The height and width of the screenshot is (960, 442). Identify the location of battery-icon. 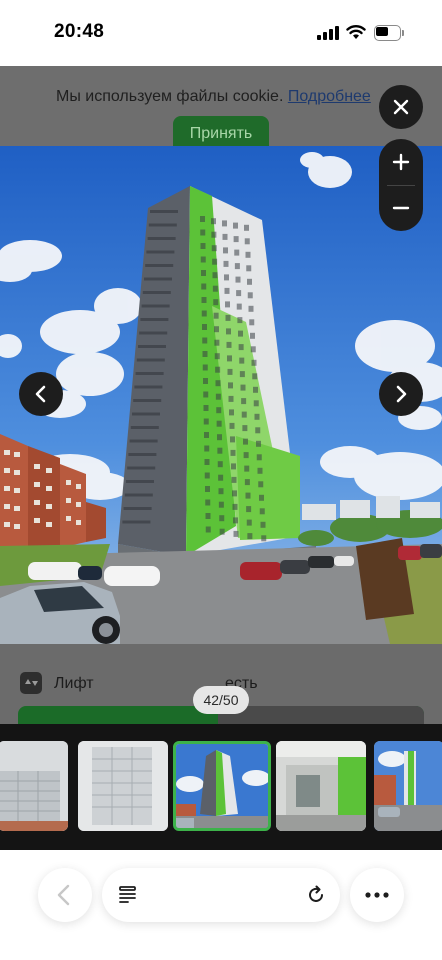
(389, 33).